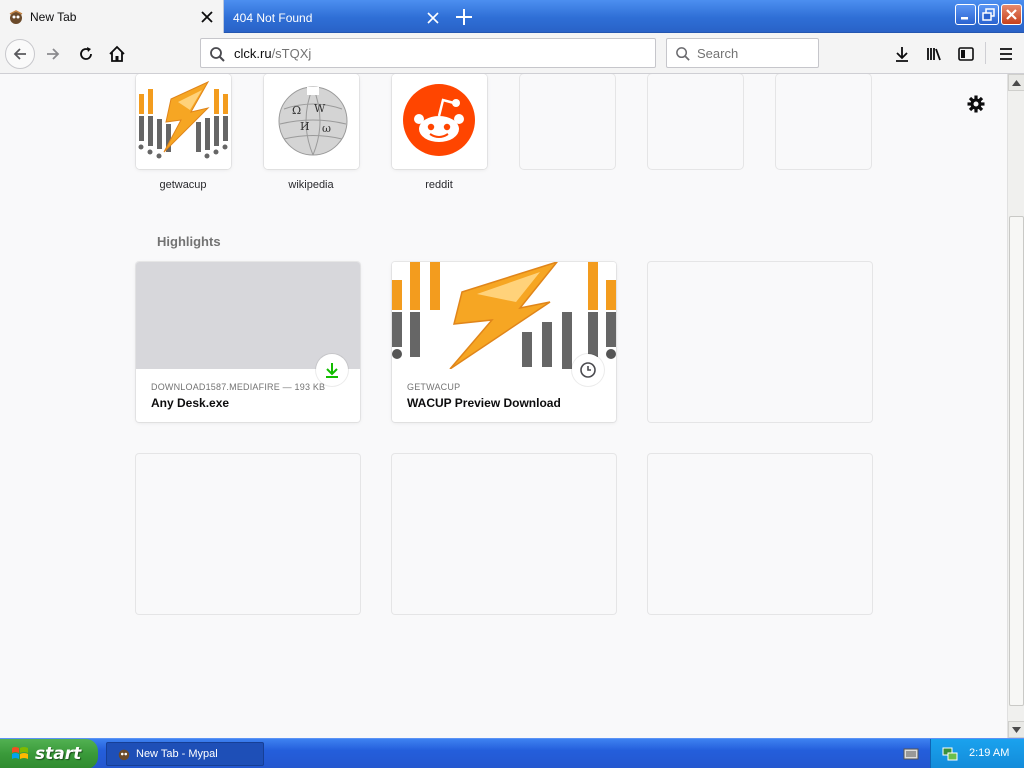 The height and width of the screenshot is (768, 1024). Describe the element at coordinates (112, 16) in the screenshot. I see `tab-new-tab: New Tab` at that location.